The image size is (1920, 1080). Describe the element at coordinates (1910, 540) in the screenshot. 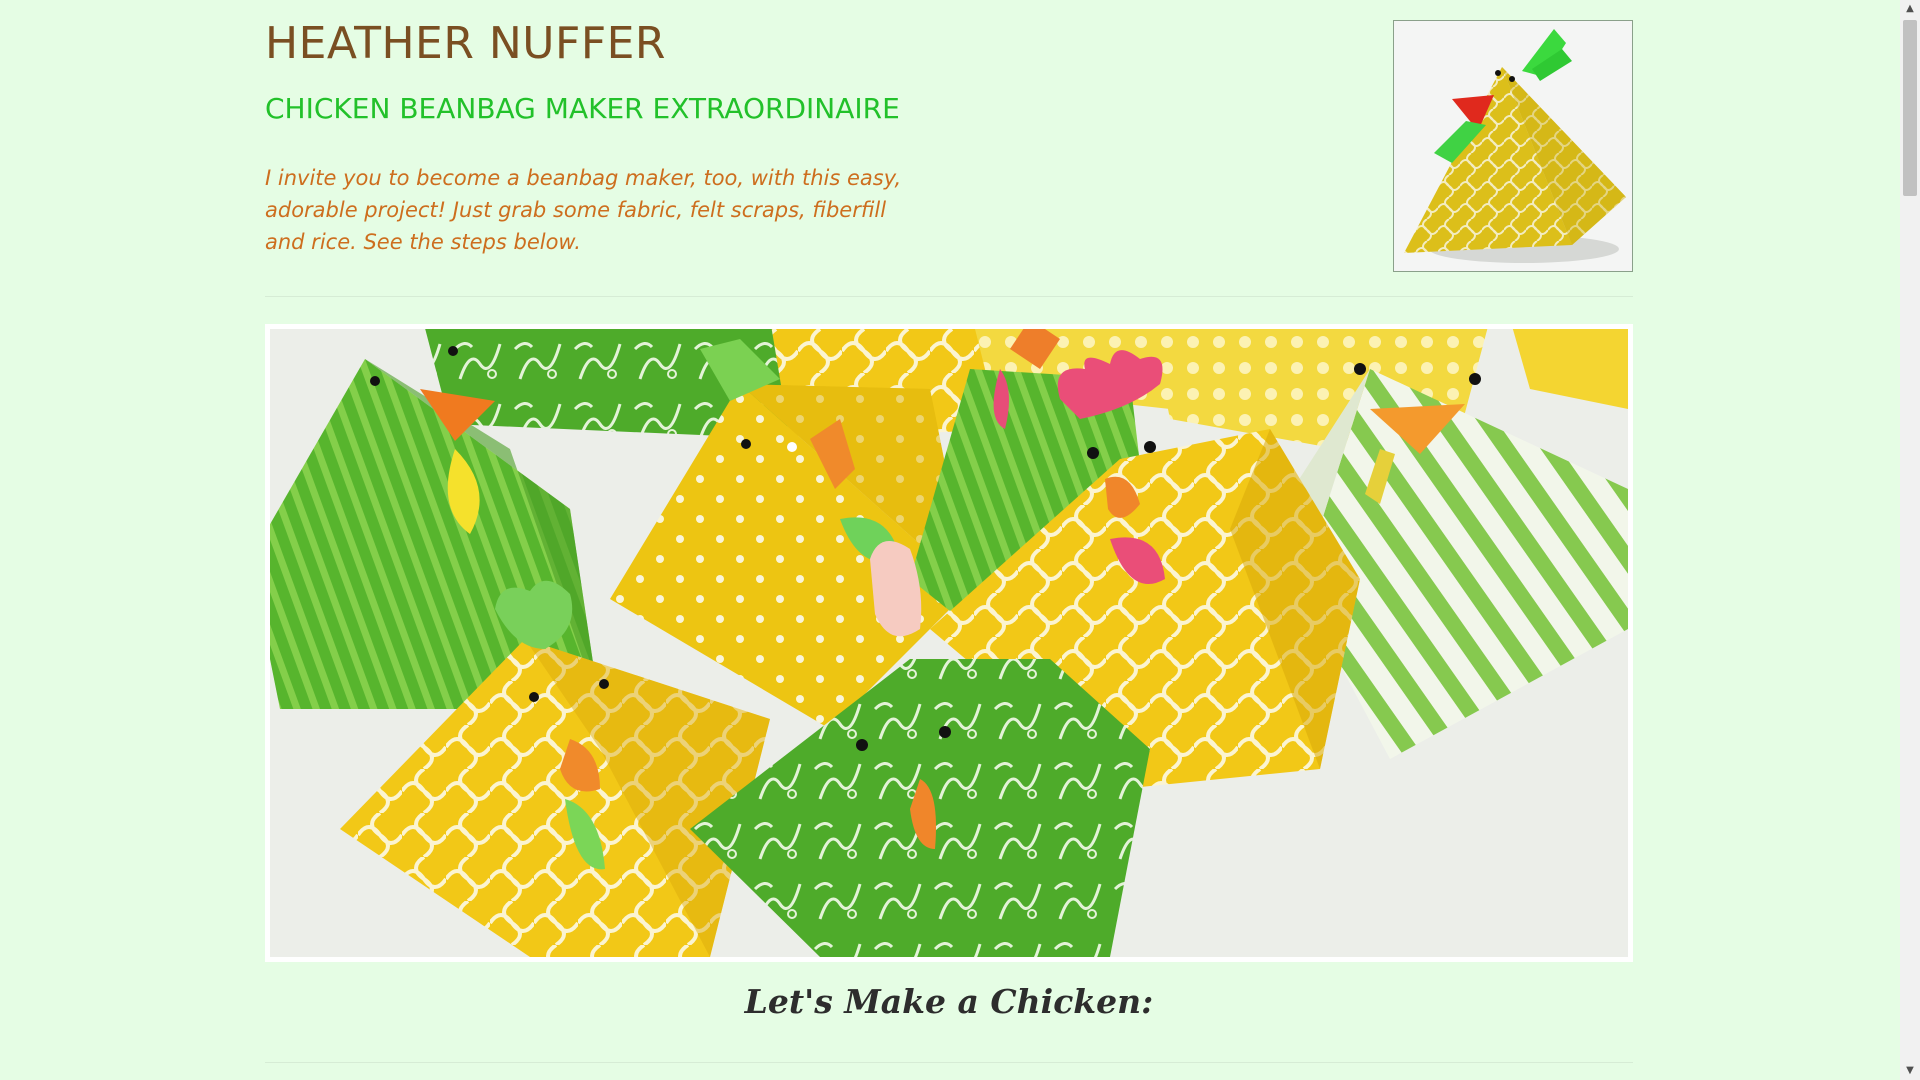

I see `vertical-scrollbar: ▲ ▼` at that location.